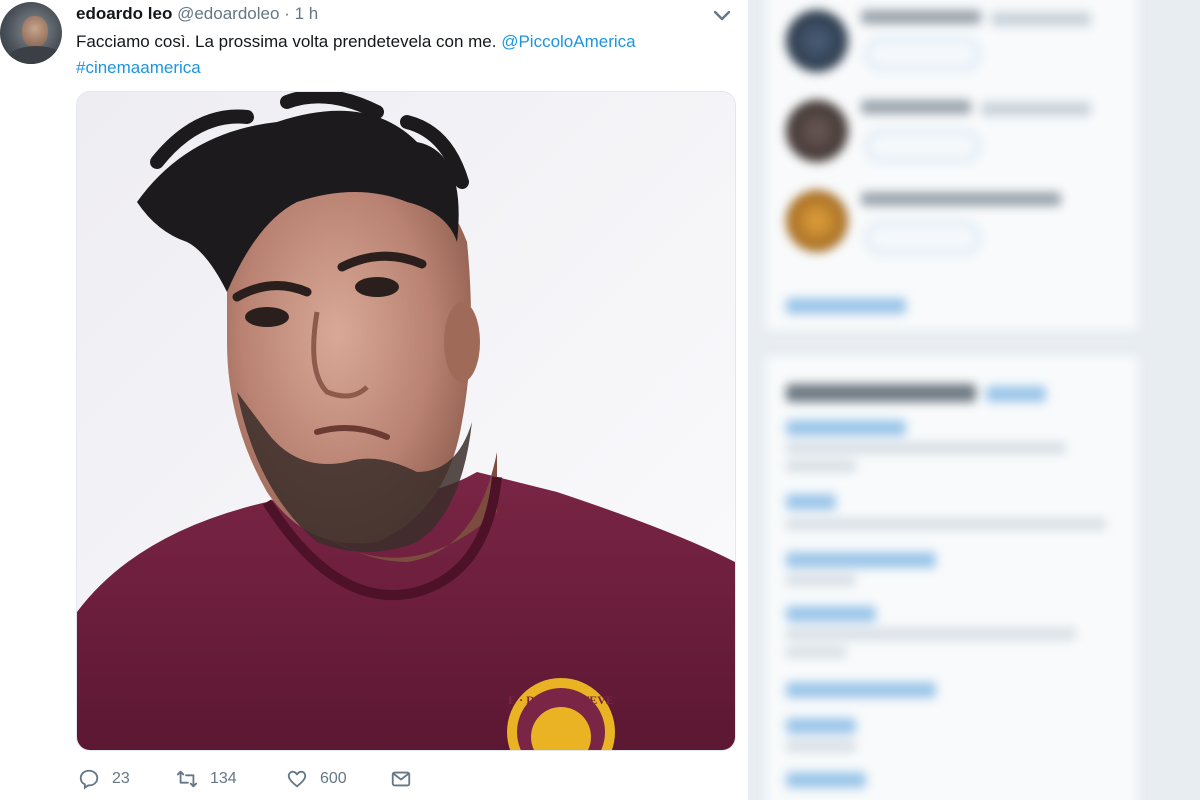 This screenshot has width=1200, height=800. Describe the element at coordinates (104, 779) in the screenshot. I see `reply-button: 23` at that location.